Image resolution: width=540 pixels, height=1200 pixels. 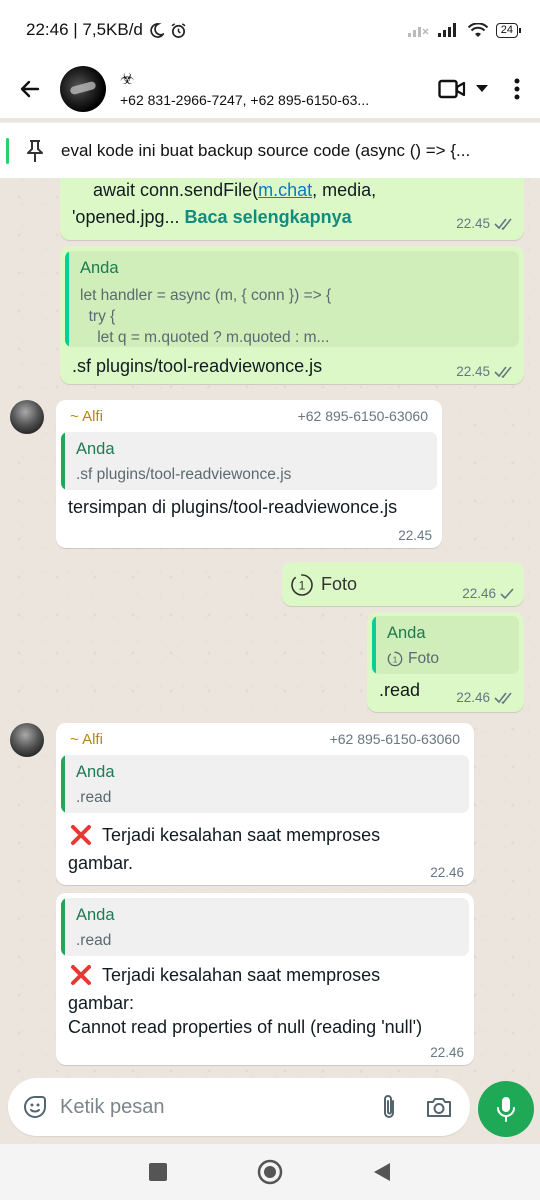 I want to click on battery-indicator: 24, so click(x=508, y=30).